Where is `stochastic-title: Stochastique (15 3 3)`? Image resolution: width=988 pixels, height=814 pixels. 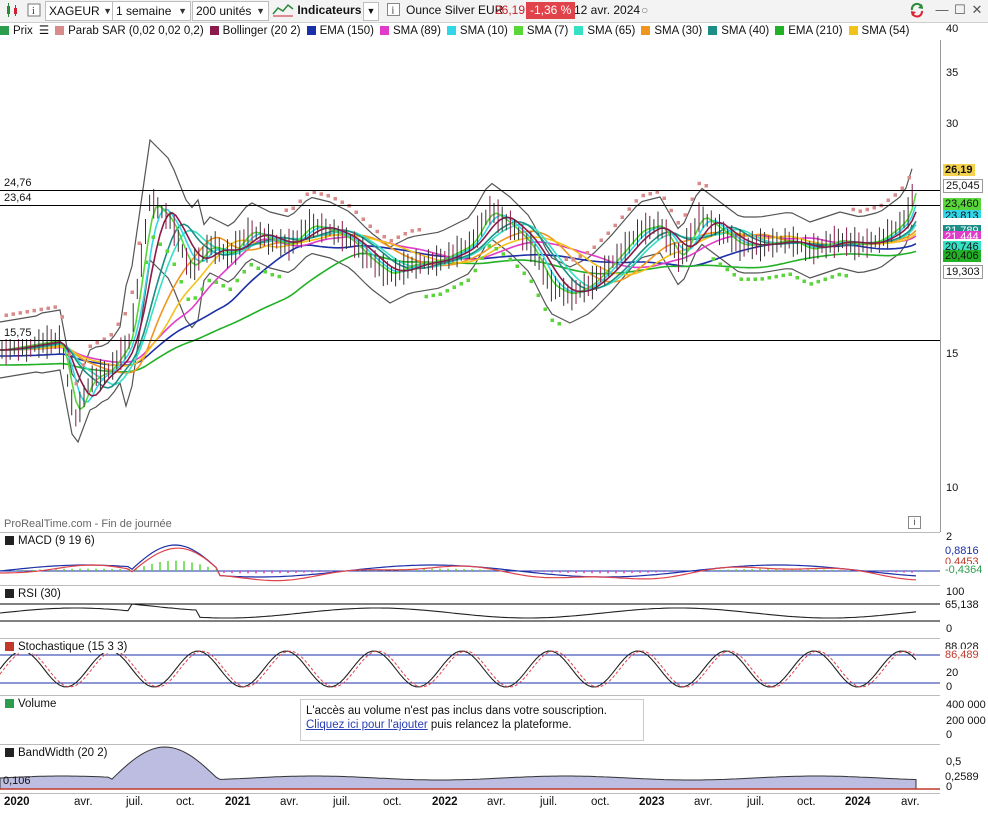
stochastic-title: Stochastique (15 3 3) is located at coordinates (66, 647).